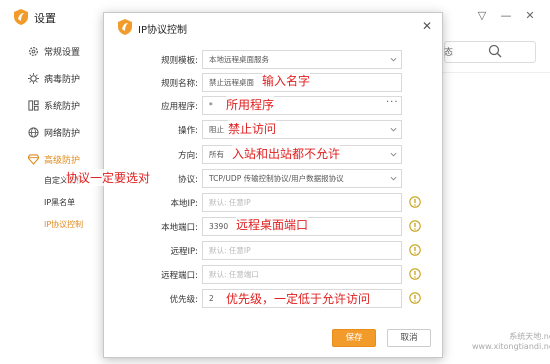 The image size is (550, 364). Describe the element at coordinates (392, 102) in the screenshot. I see `browse-icon: ···` at that location.